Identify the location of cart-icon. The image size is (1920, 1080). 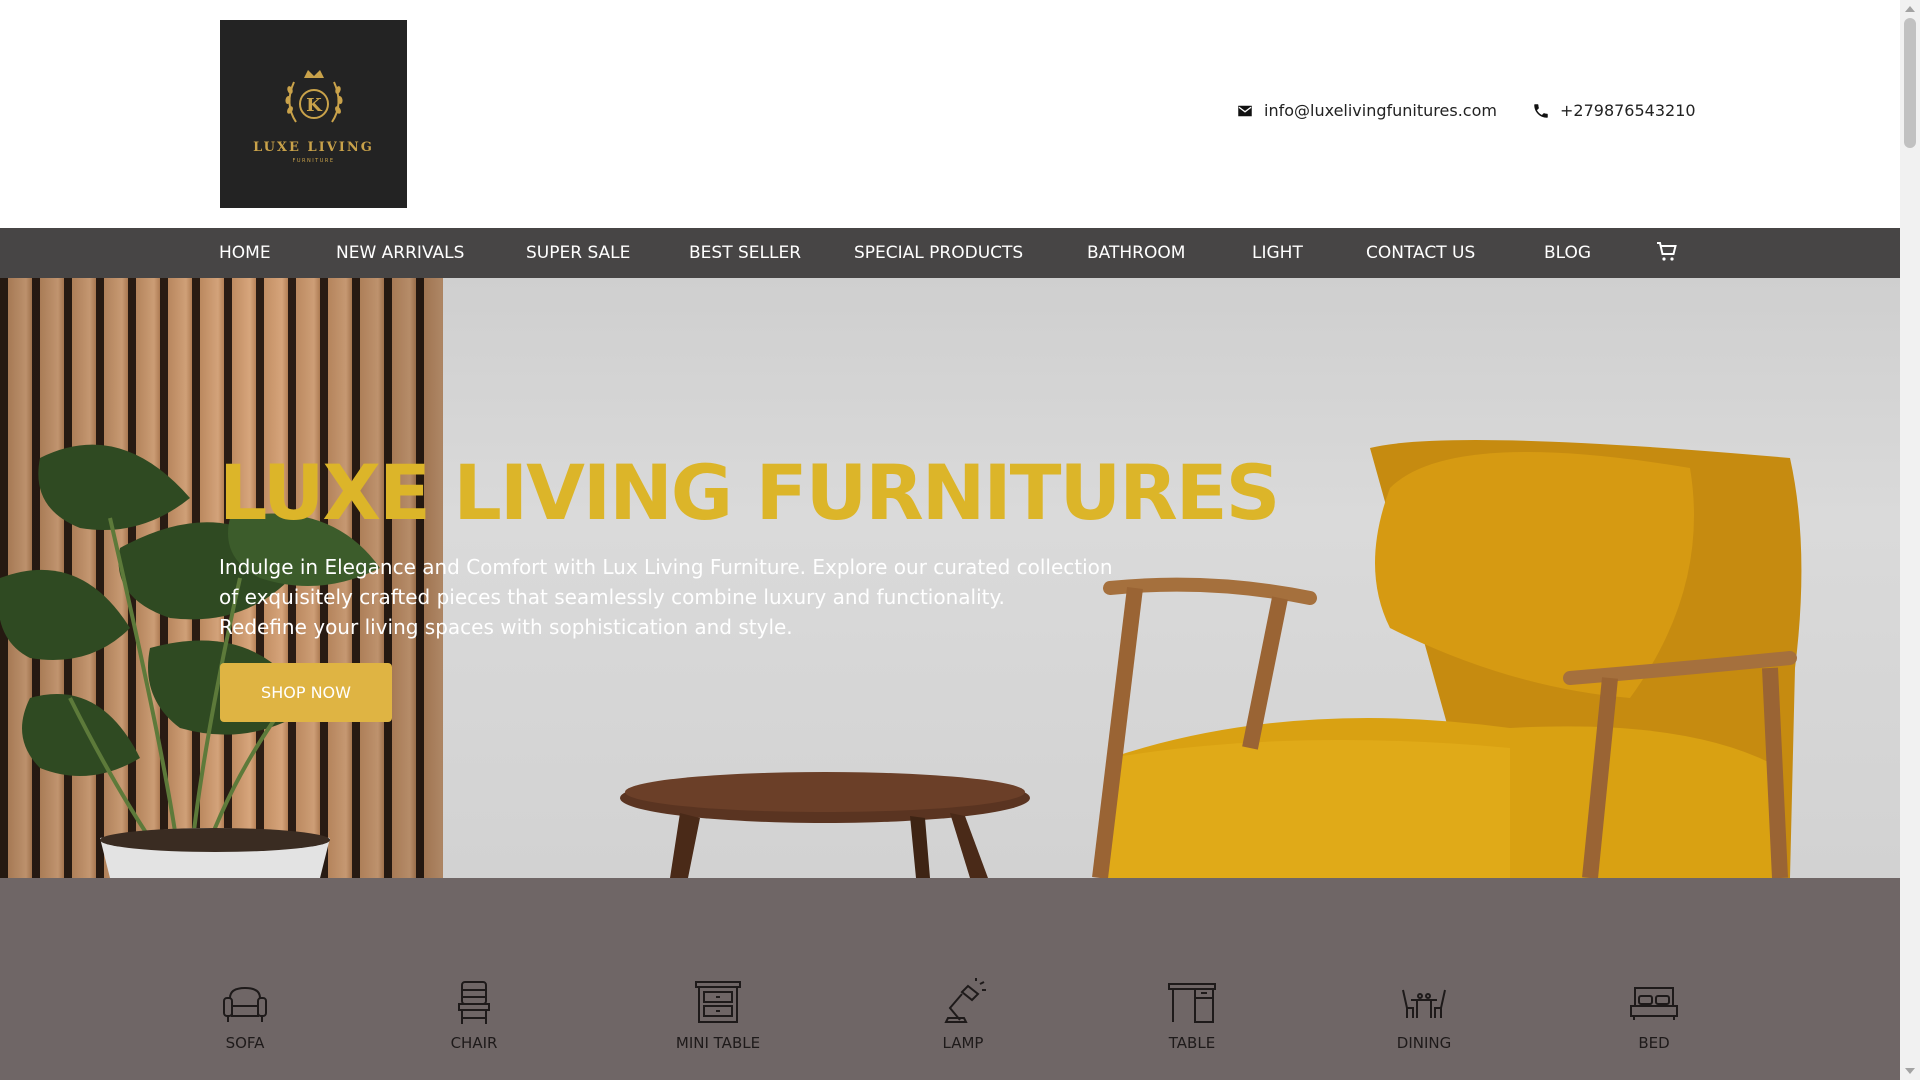
(1667, 252).